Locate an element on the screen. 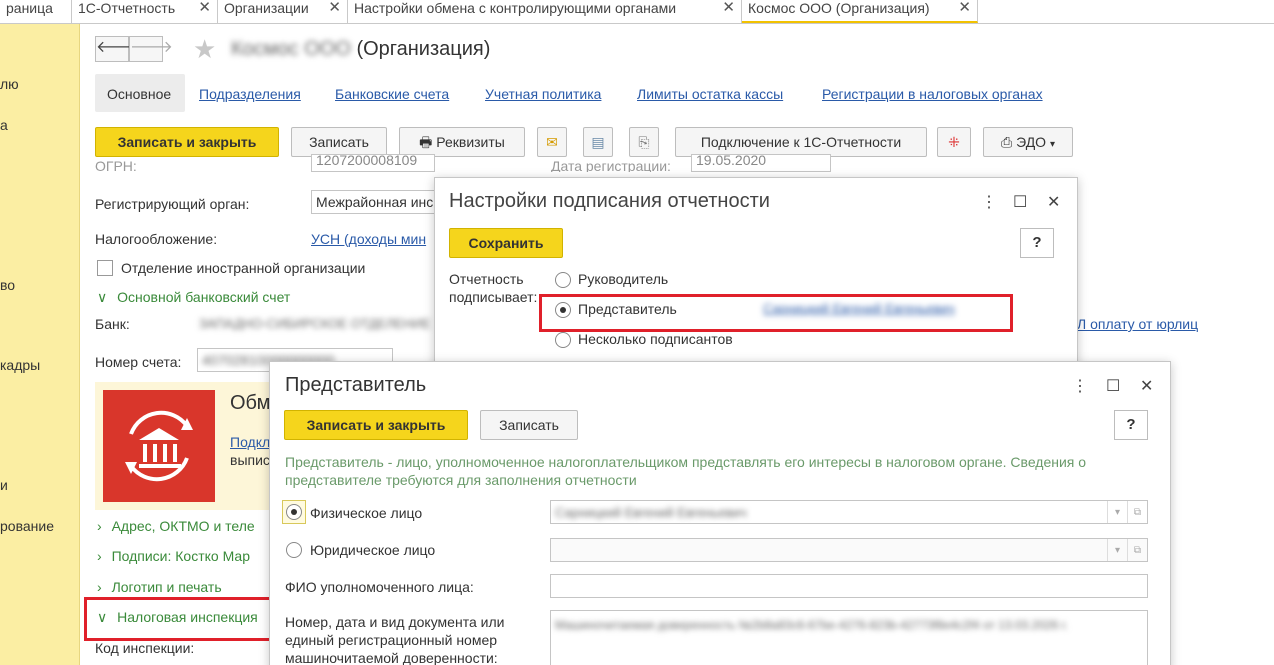 Image resolution: width=1274 pixels, height=665 pixels. reg-date-field: 19.05.2020 is located at coordinates (761, 163).